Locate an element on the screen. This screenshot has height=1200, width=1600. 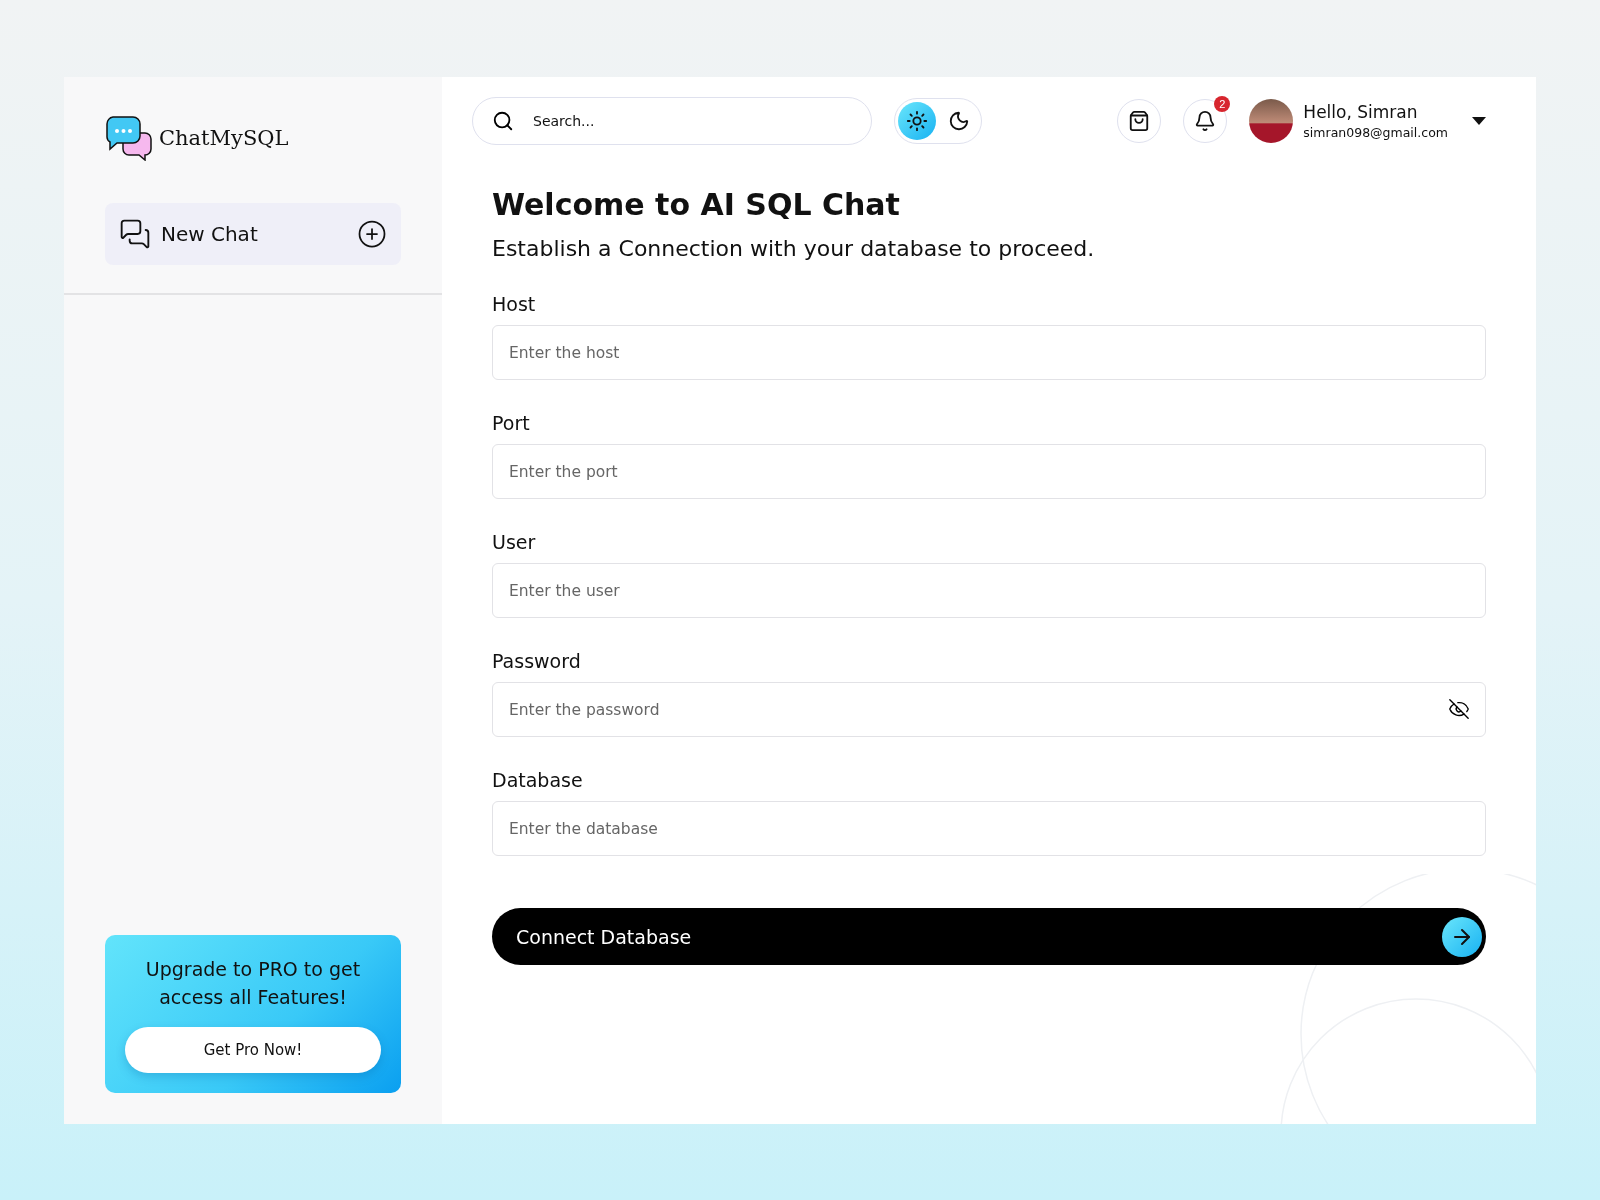
sun-icon is located at coordinates (917, 121).